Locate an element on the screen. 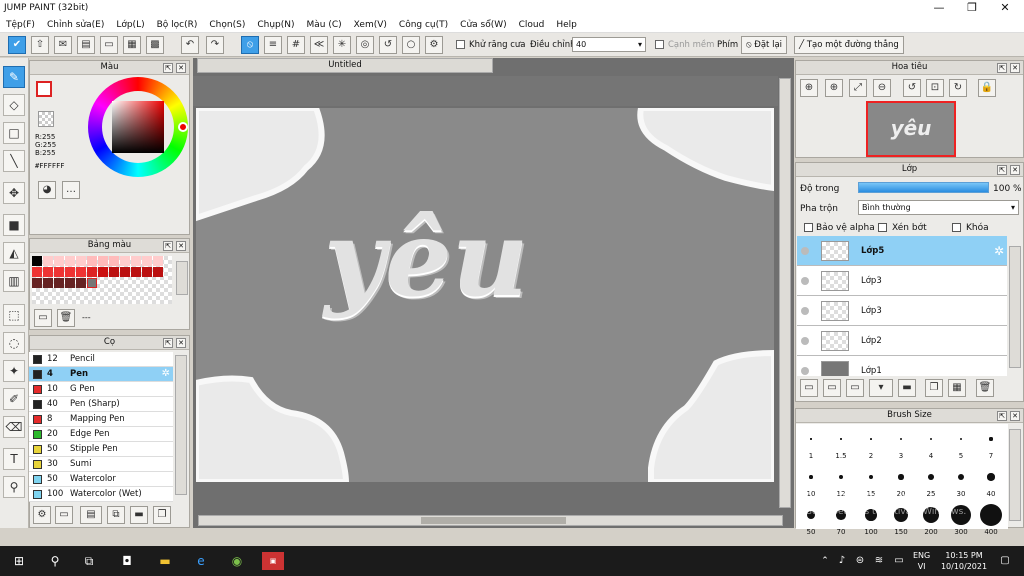  new-brush-icon: ▭ is located at coordinates (64, 515).